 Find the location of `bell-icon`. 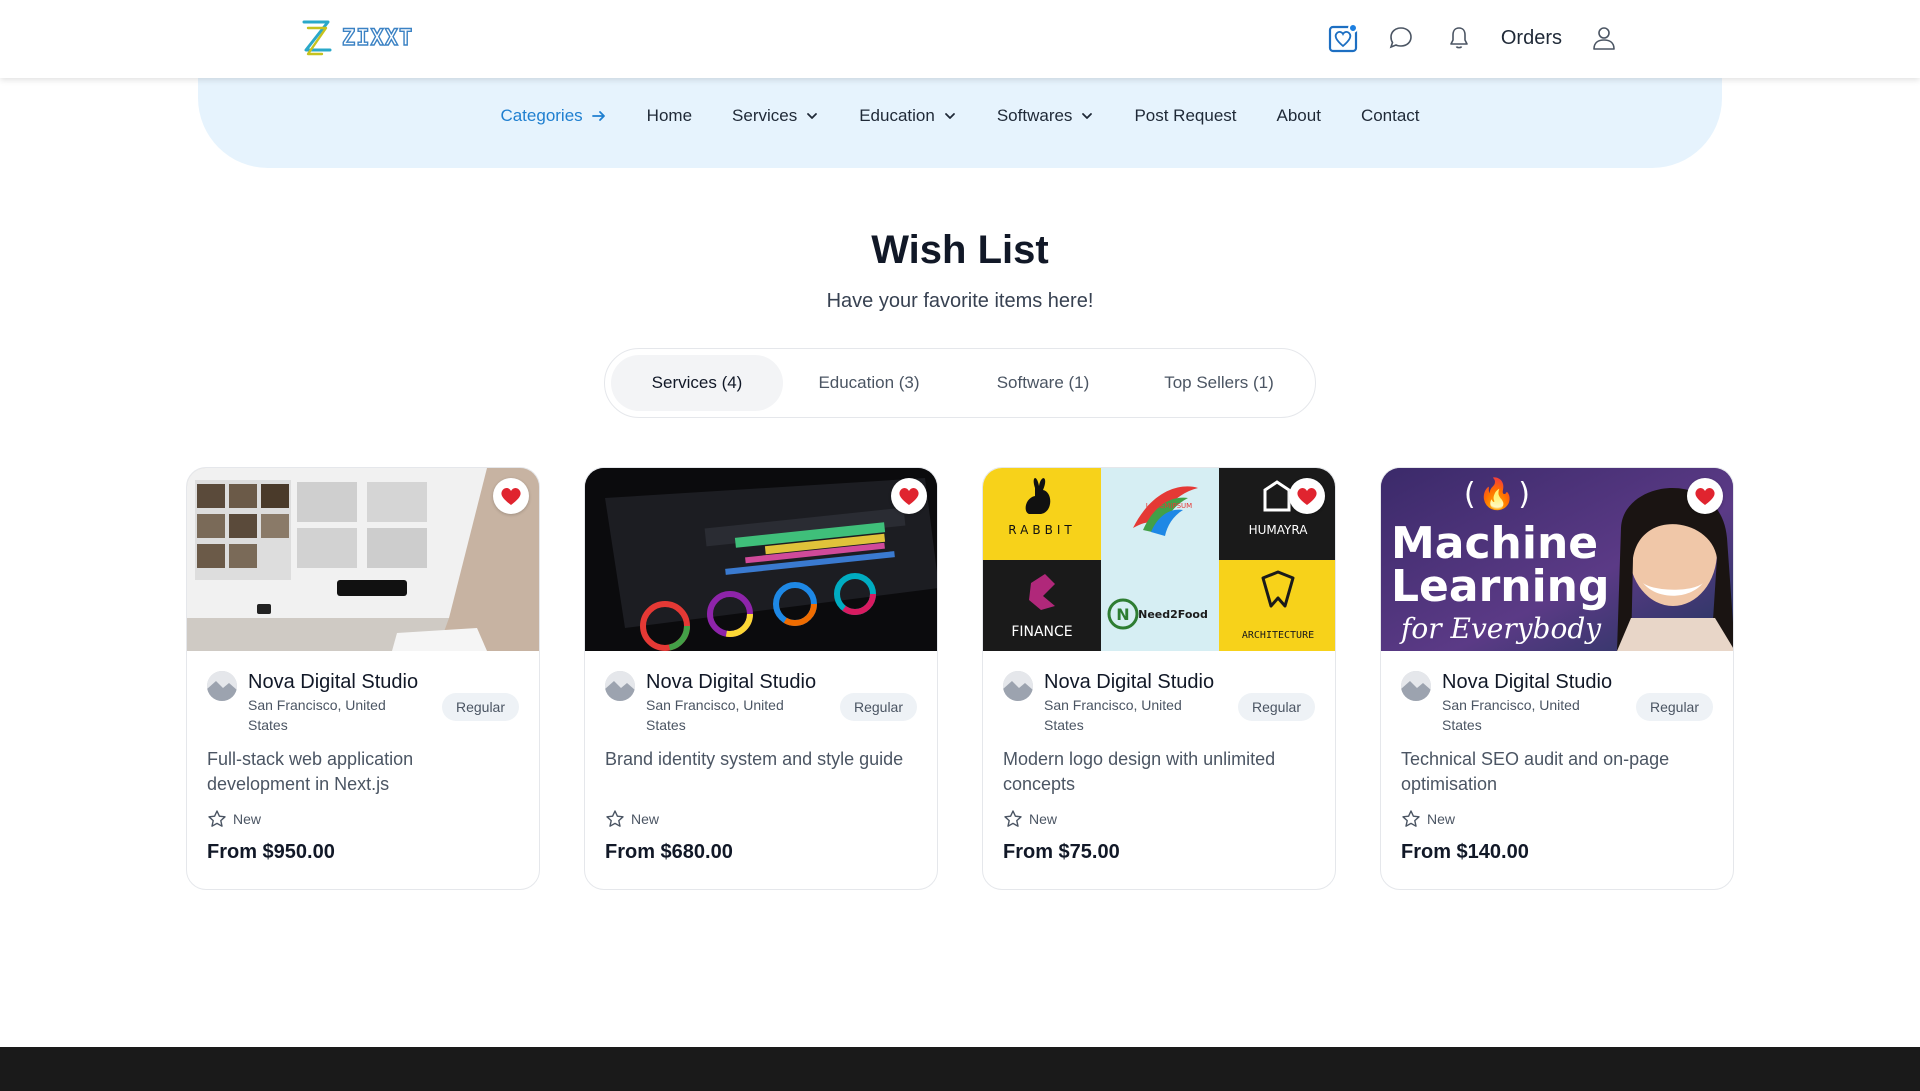

bell-icon is located at coordinates (1459, 38).